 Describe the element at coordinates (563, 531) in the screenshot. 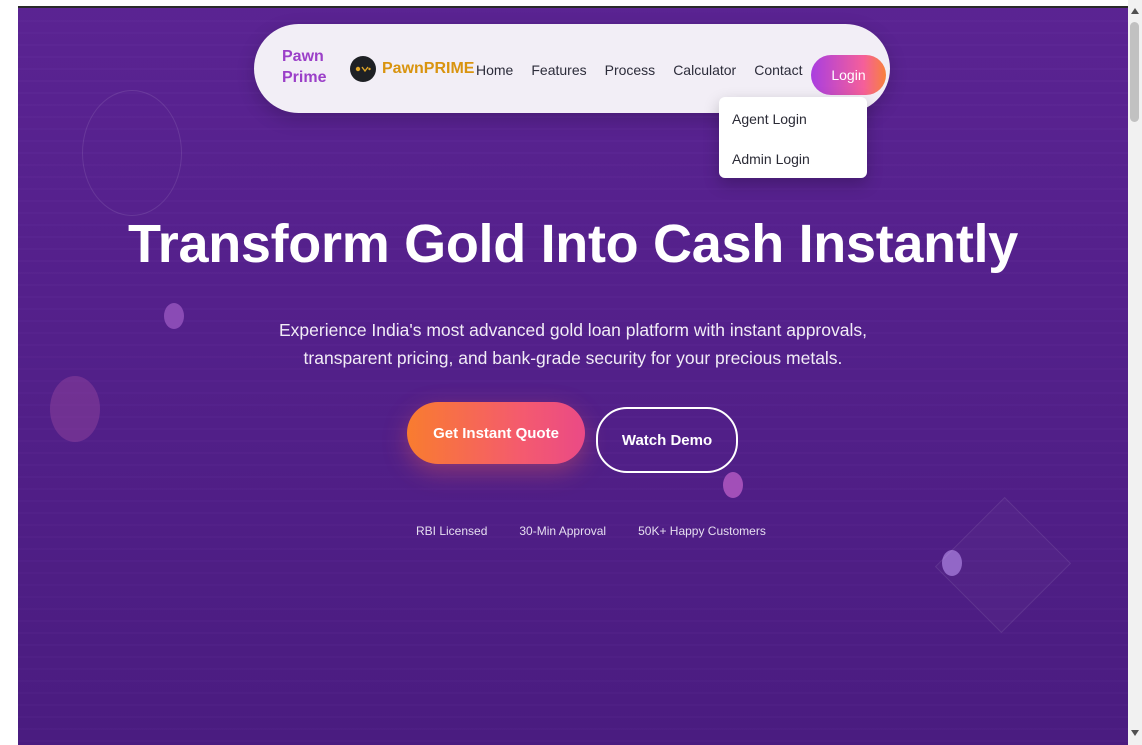

I see `trust-badge-approval: 30-Min Approval` at that location.